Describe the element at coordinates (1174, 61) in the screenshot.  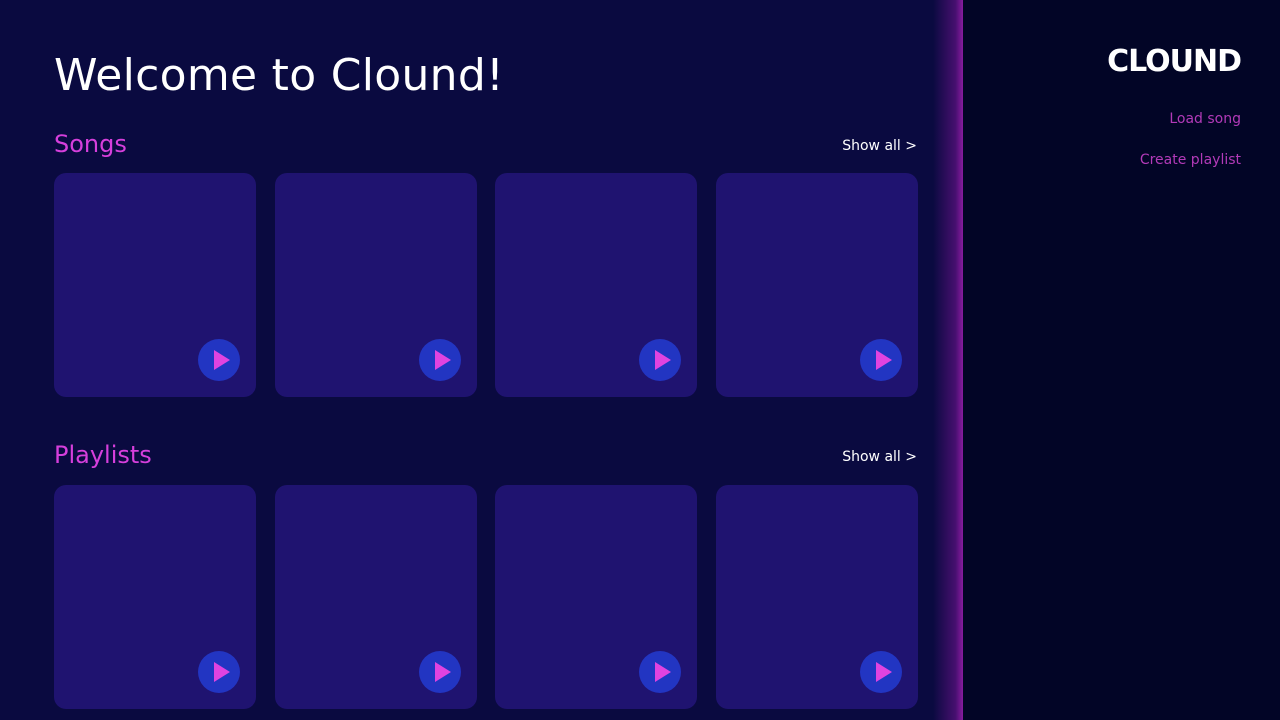
I see `logo: CLOUND` at that location.